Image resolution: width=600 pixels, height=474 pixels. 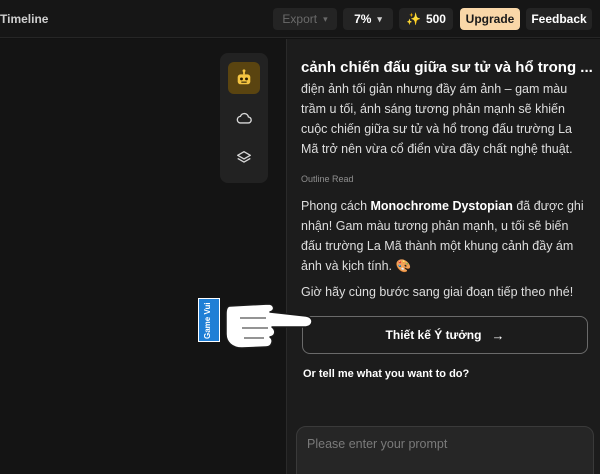 I want to click on credits-button: ✨ 500, so click(x=426, y=19).